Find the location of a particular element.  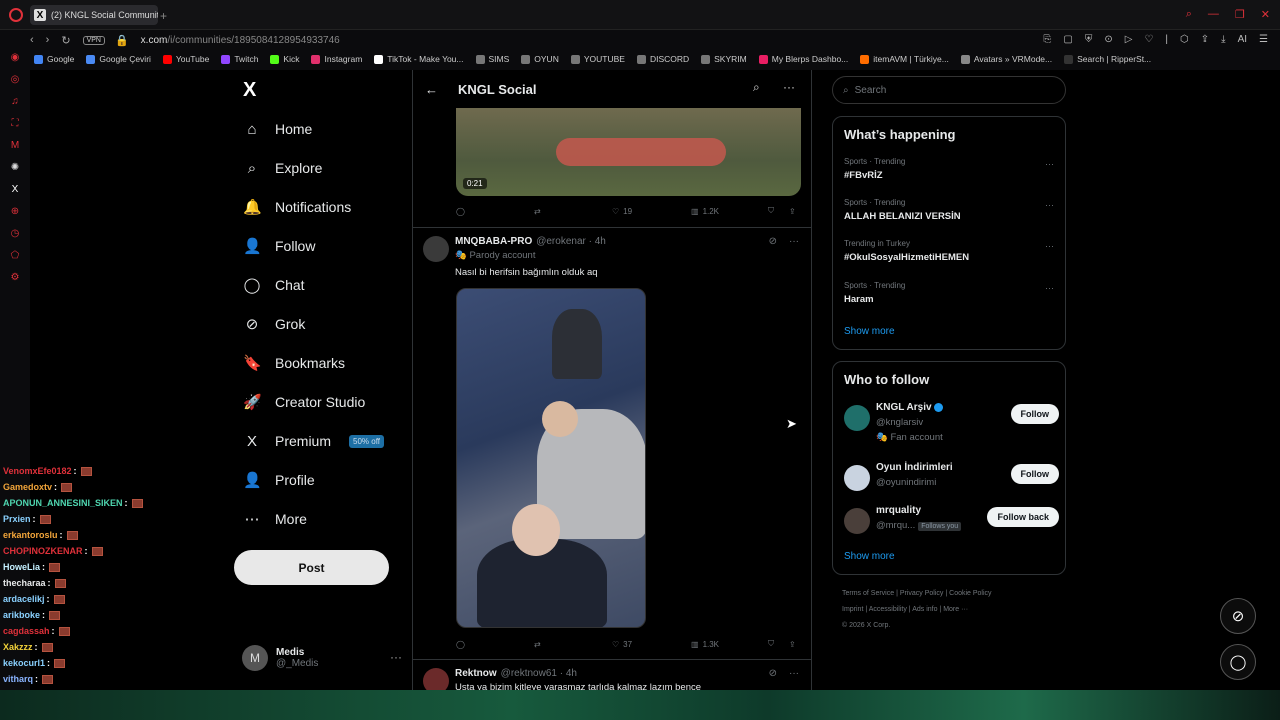

history-icon: ⊕ is located at coordinates (15, 211).